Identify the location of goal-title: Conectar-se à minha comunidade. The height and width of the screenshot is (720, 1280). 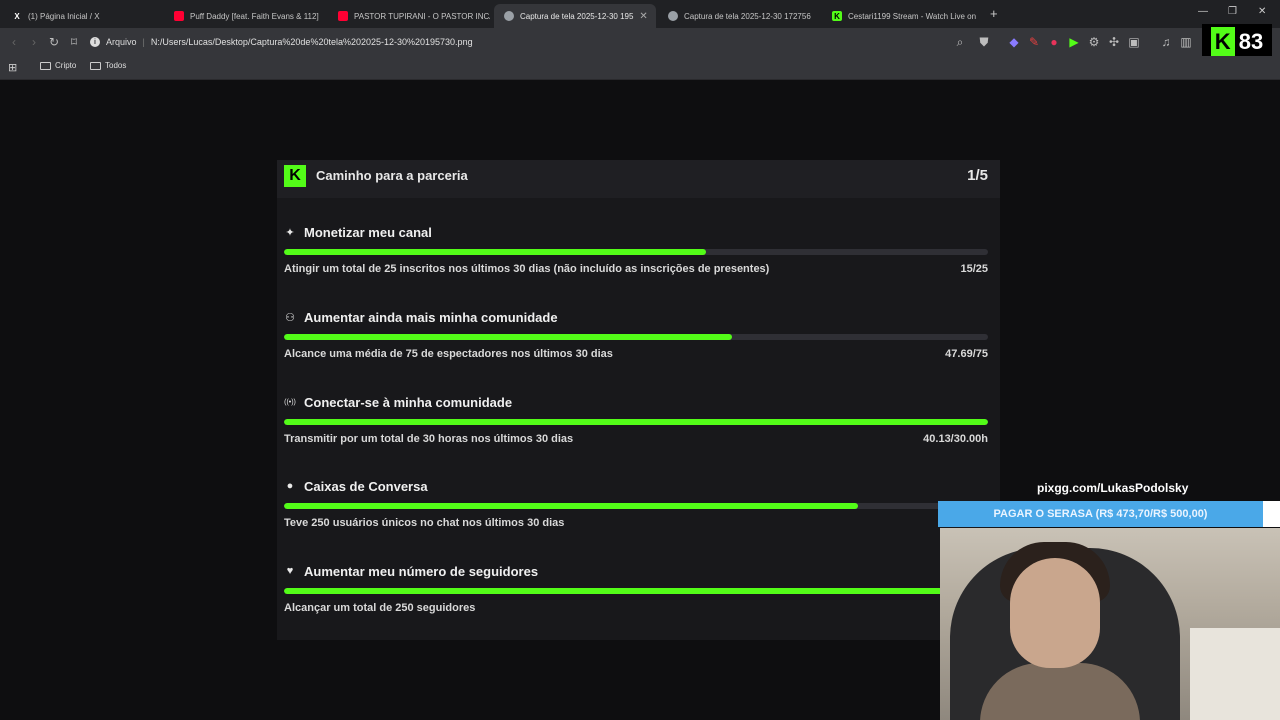
(408, 402).